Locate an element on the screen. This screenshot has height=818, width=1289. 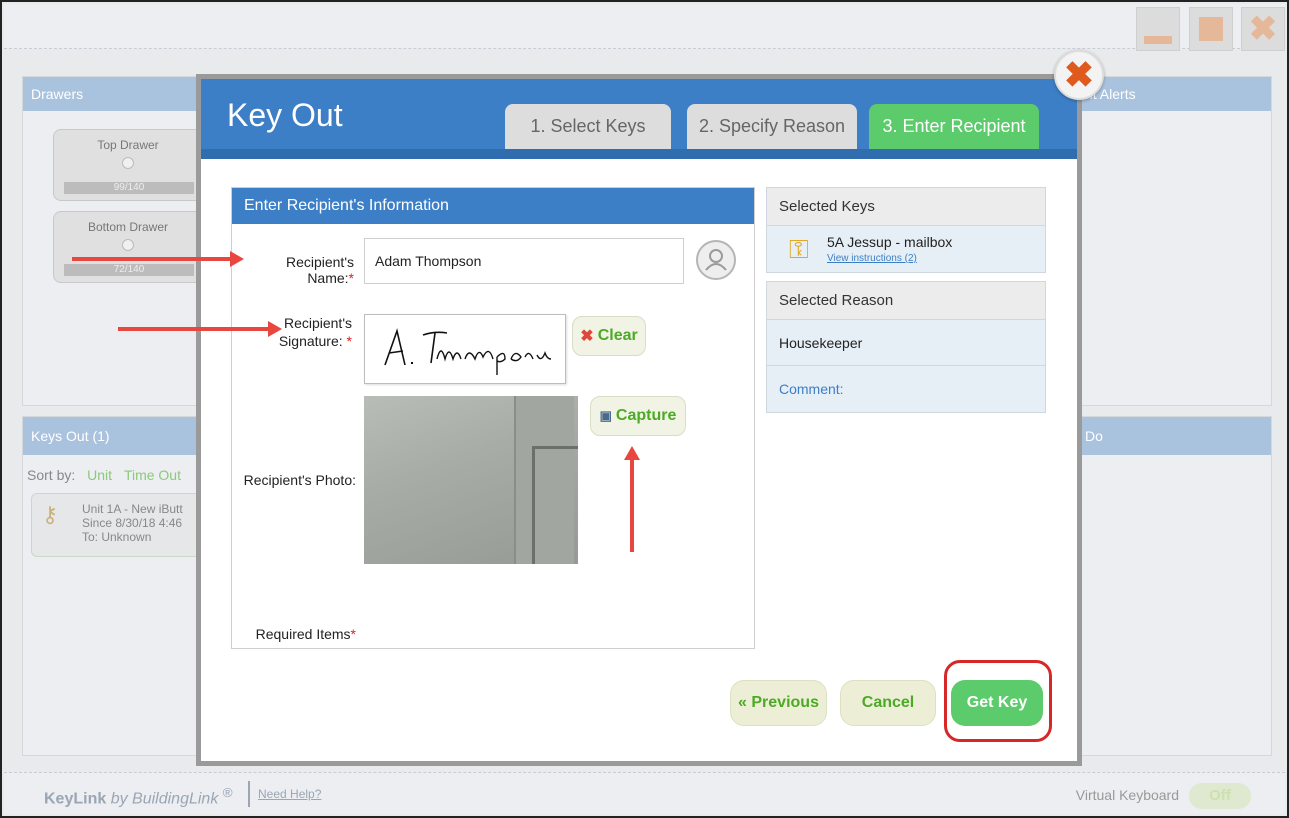
clear-x-icon: ✖ is located at coordinates (587, 336).